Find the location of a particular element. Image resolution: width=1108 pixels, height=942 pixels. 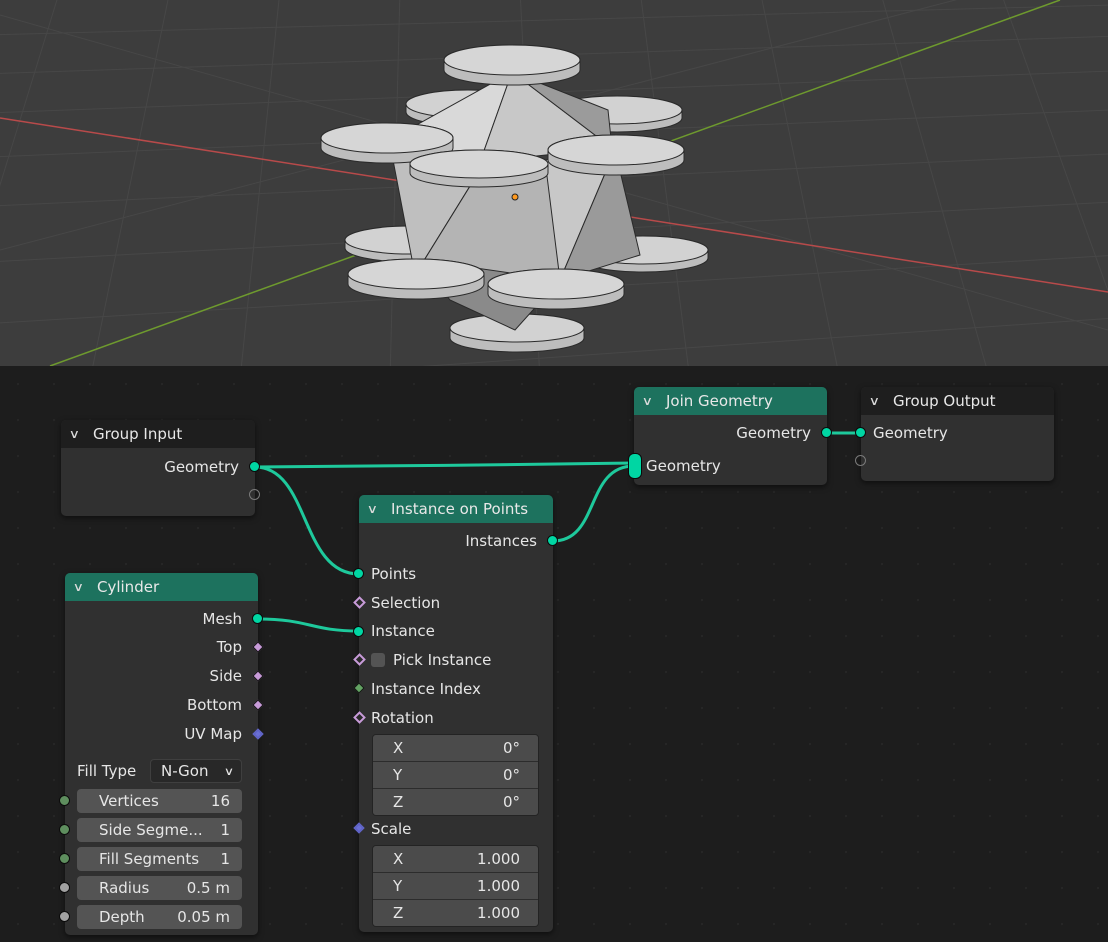

group-input-node: ∨ Group Input Geometry is located at coordinates (160, 468).